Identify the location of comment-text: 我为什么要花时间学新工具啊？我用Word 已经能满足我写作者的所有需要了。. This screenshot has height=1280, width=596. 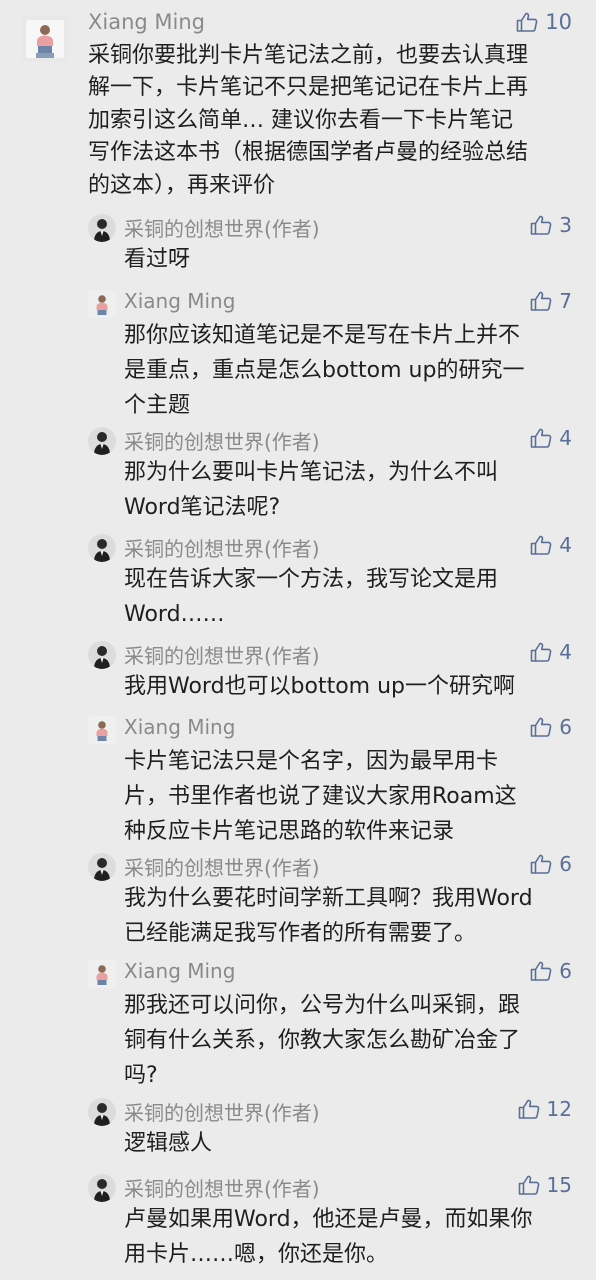
(328, 916).